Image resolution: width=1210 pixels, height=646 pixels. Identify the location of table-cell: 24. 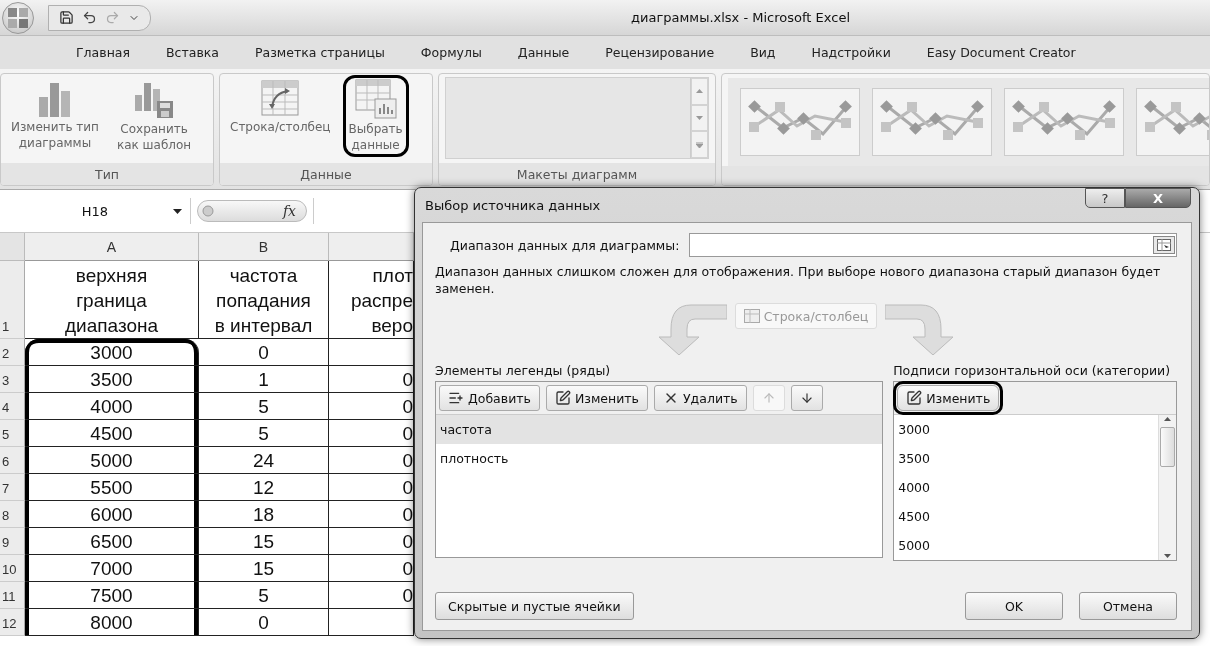
(264, 460).